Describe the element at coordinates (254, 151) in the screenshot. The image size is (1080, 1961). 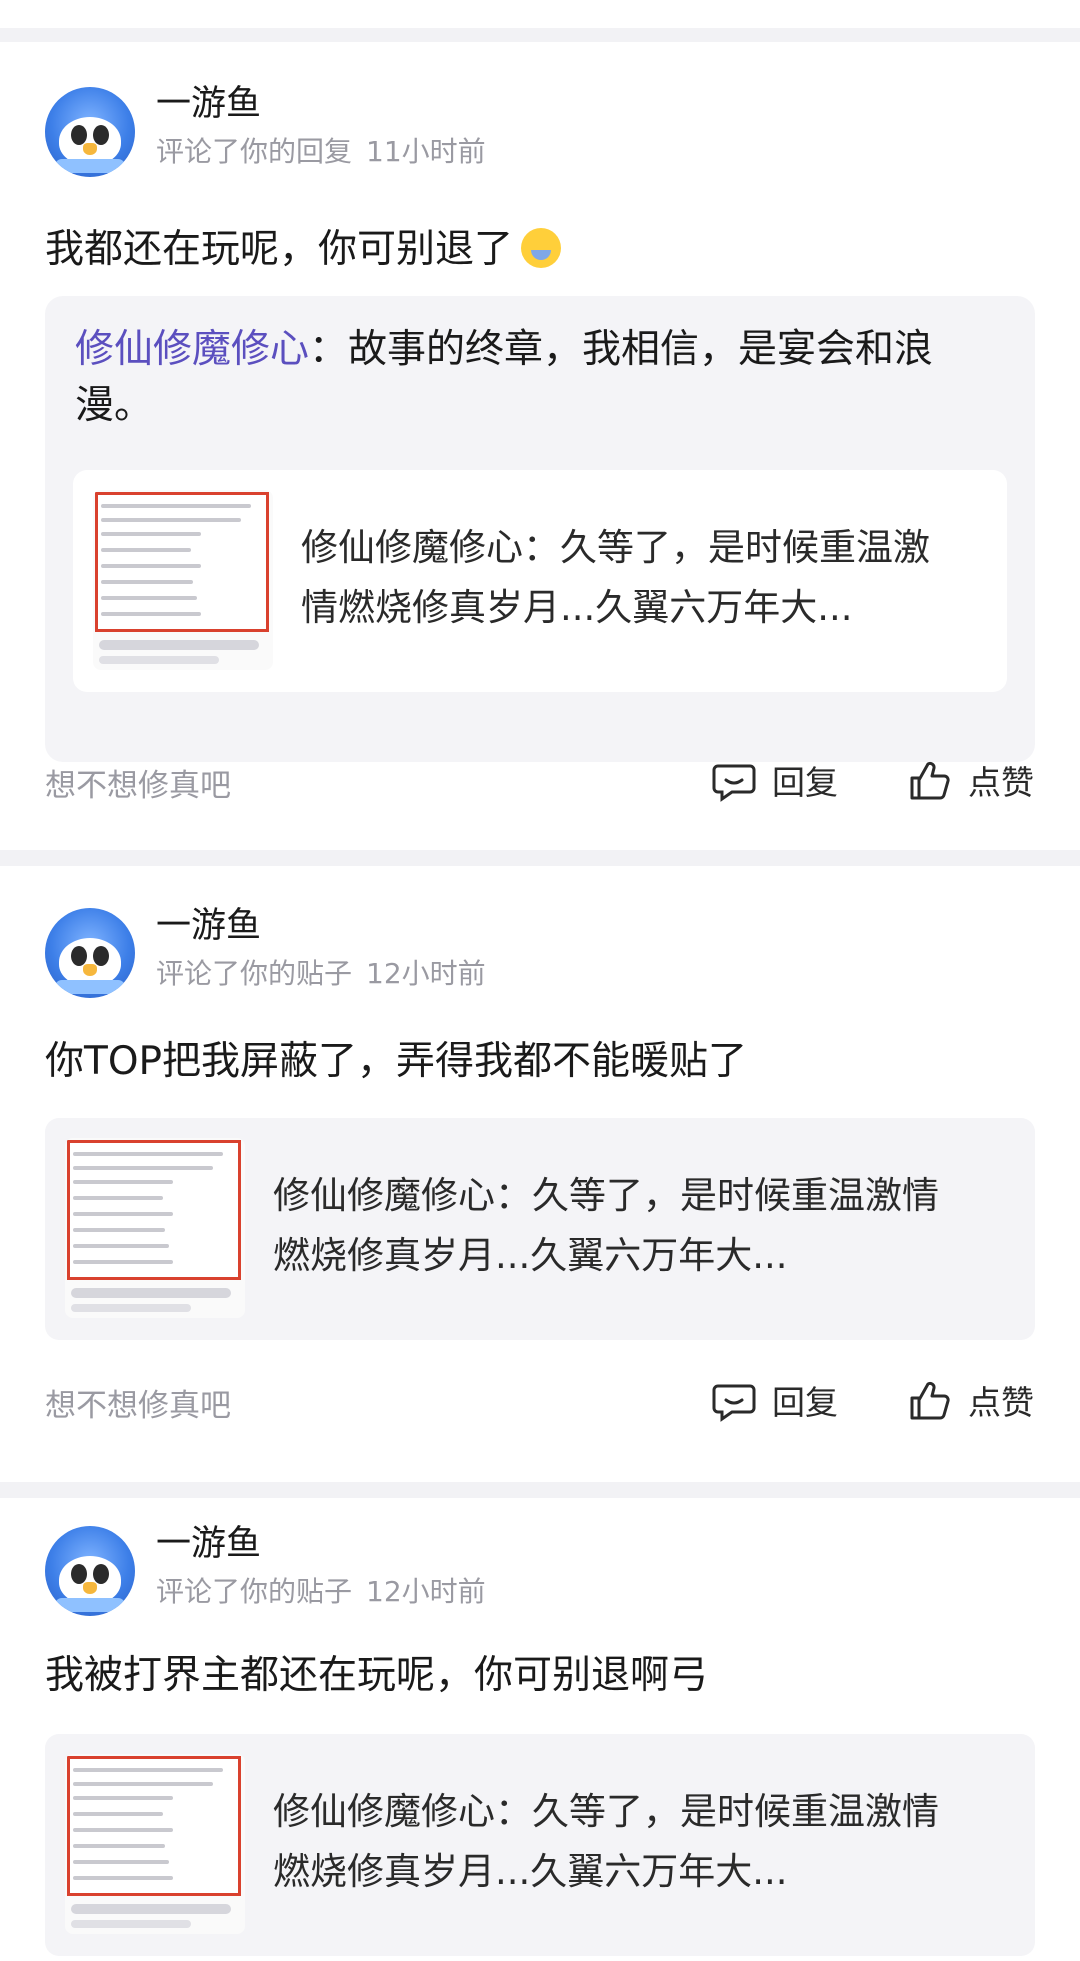
I see `action-text: 评论了你的回复` at that location.